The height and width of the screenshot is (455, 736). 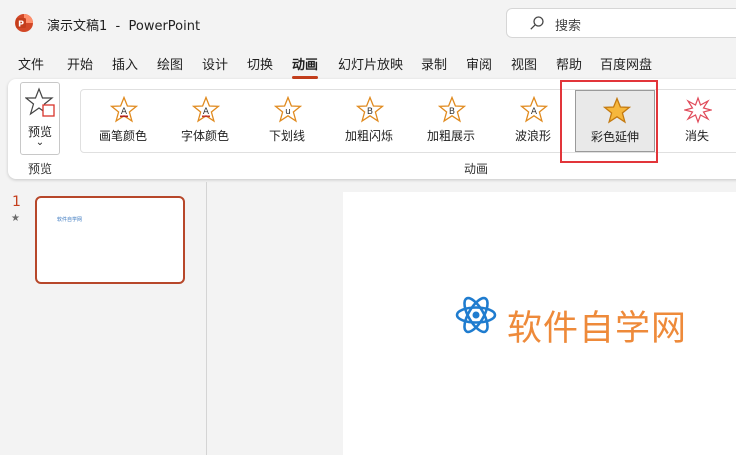 What do you see at coordinates (15, 218) in the screenshot?
I see `animation-marker-icon: ★` at bounding box center [15, 218].